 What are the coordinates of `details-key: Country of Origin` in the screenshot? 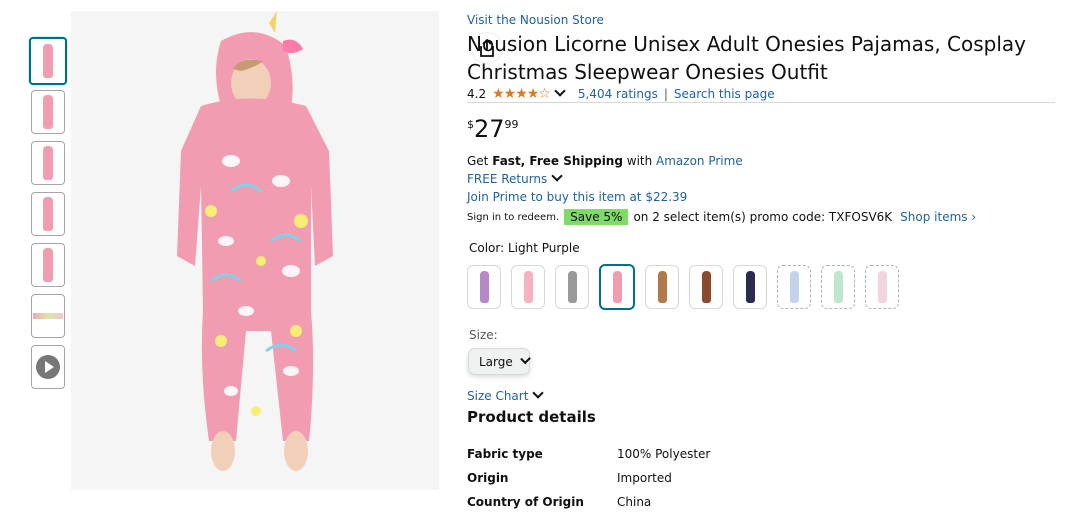 It's located at (525, 502).